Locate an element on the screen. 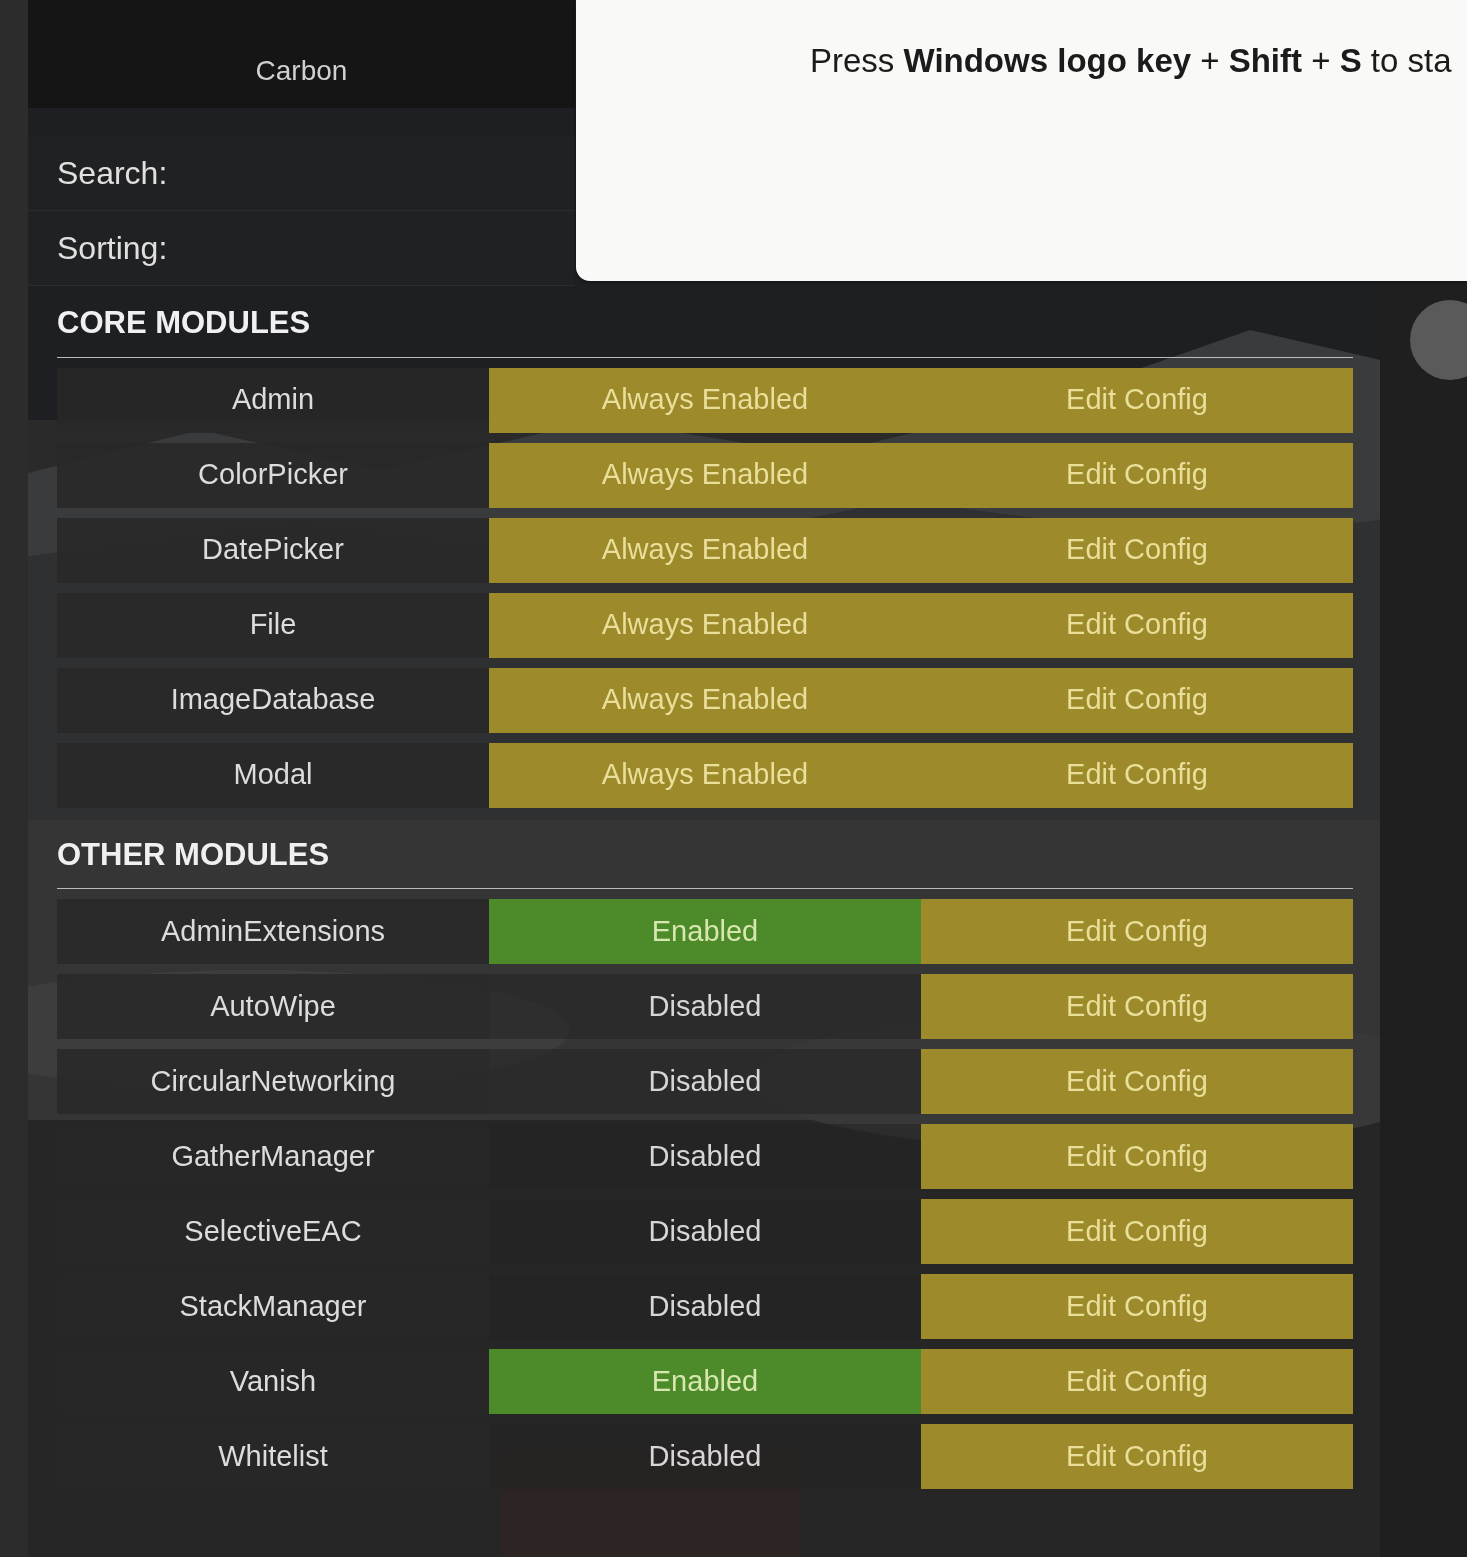  instruction-text: Press Windows logo key + Shift + S to sta is located at coordinates (1131, 61).